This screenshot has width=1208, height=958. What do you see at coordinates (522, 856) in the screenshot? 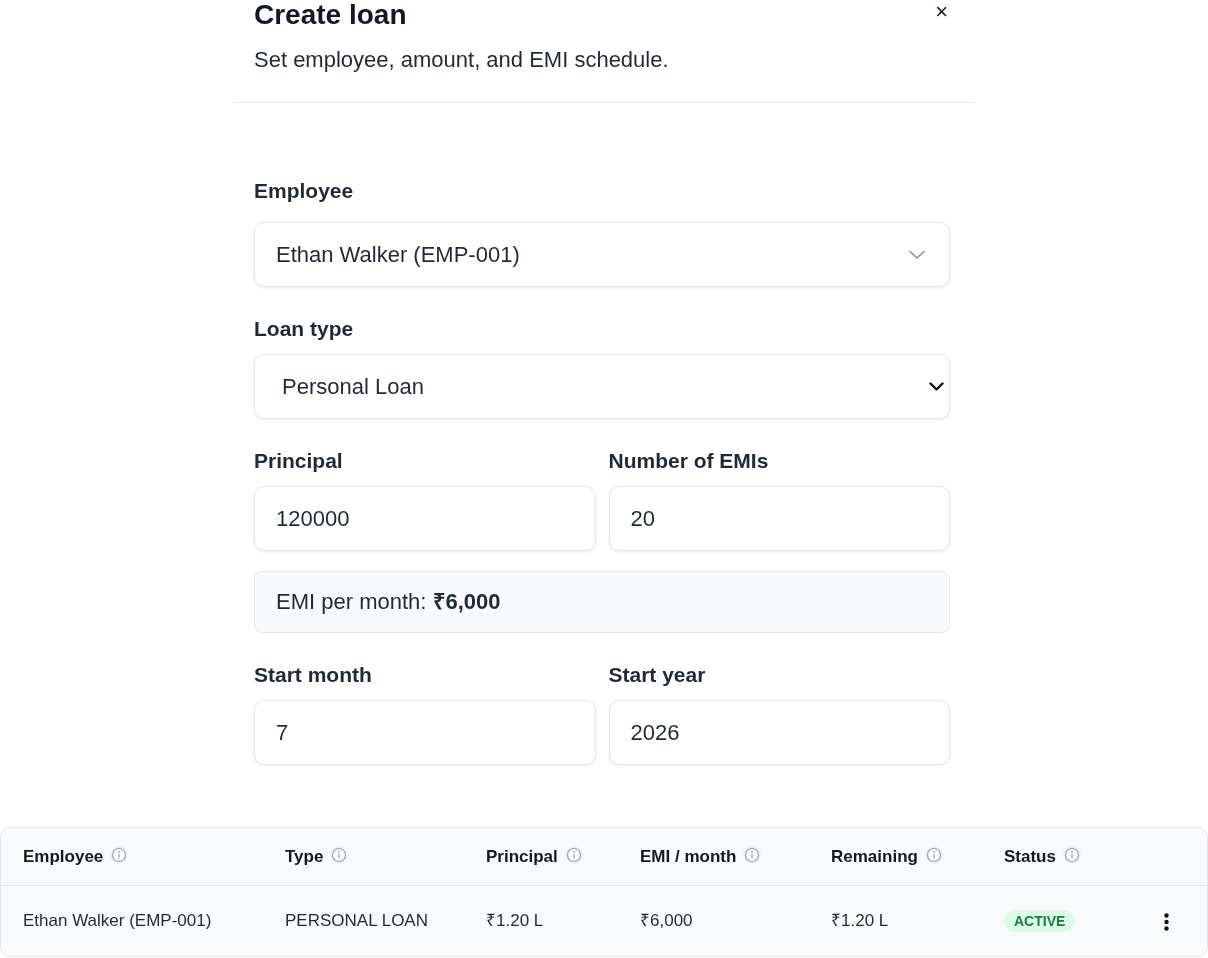
I see `column-header: Principal` at bounding box center [522, 856].